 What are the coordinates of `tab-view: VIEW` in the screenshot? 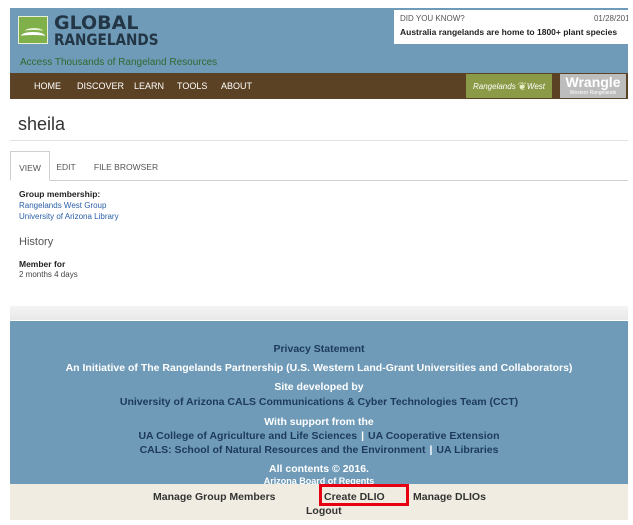 It's located at (30, 166).